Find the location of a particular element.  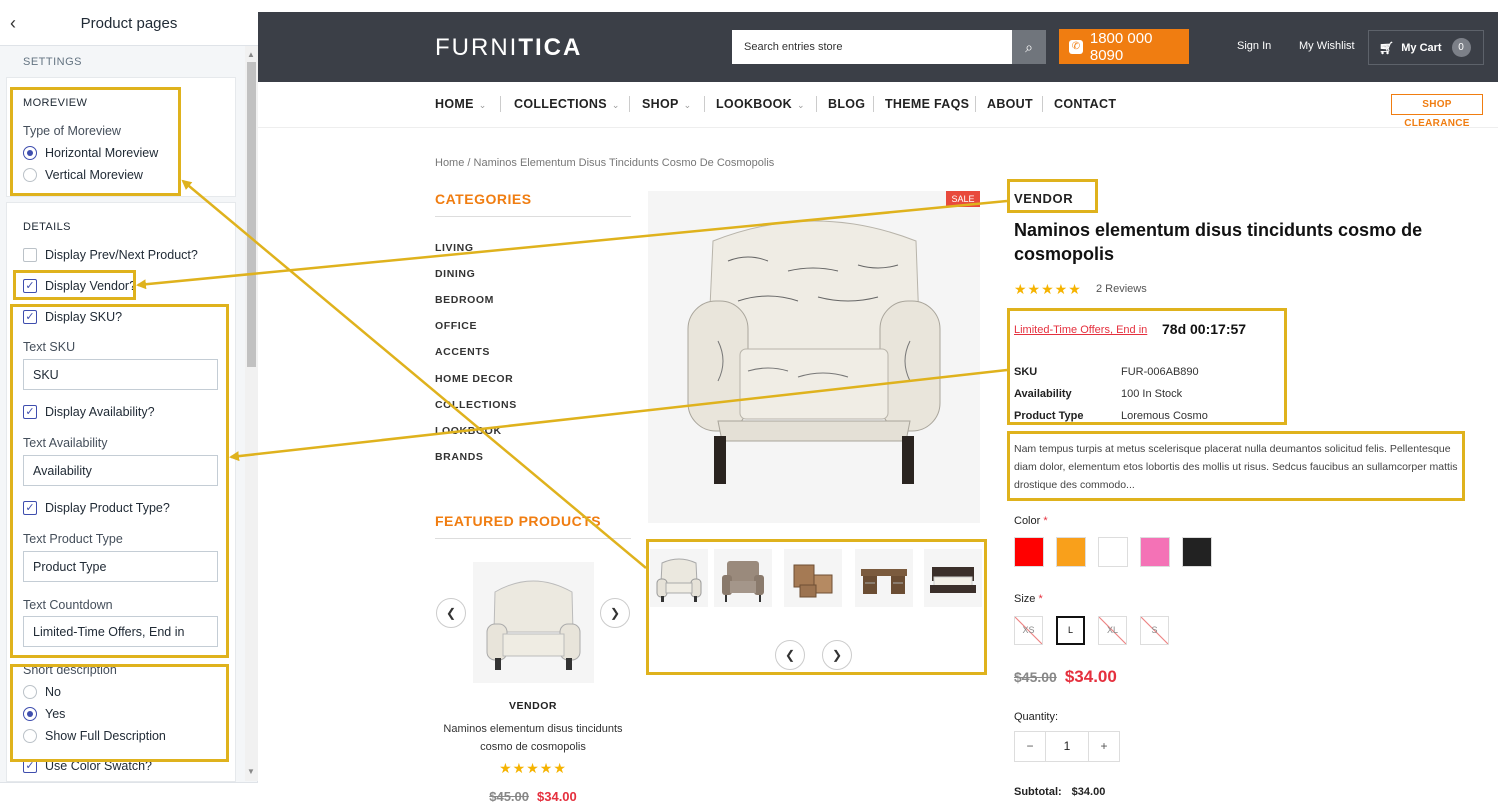

panel-footer is located at coordinates (129, 792).